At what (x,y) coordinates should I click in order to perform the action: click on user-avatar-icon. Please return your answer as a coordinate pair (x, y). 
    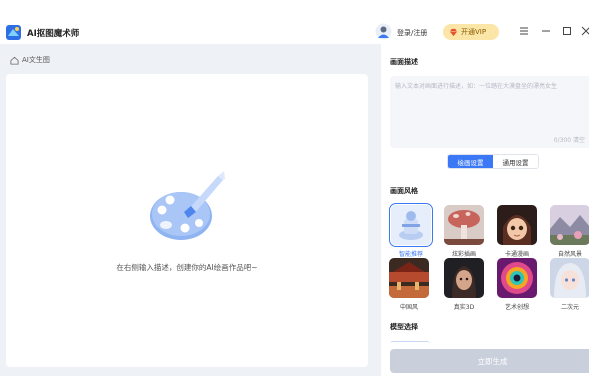
    Looking at the image, I should click on (383, 31).